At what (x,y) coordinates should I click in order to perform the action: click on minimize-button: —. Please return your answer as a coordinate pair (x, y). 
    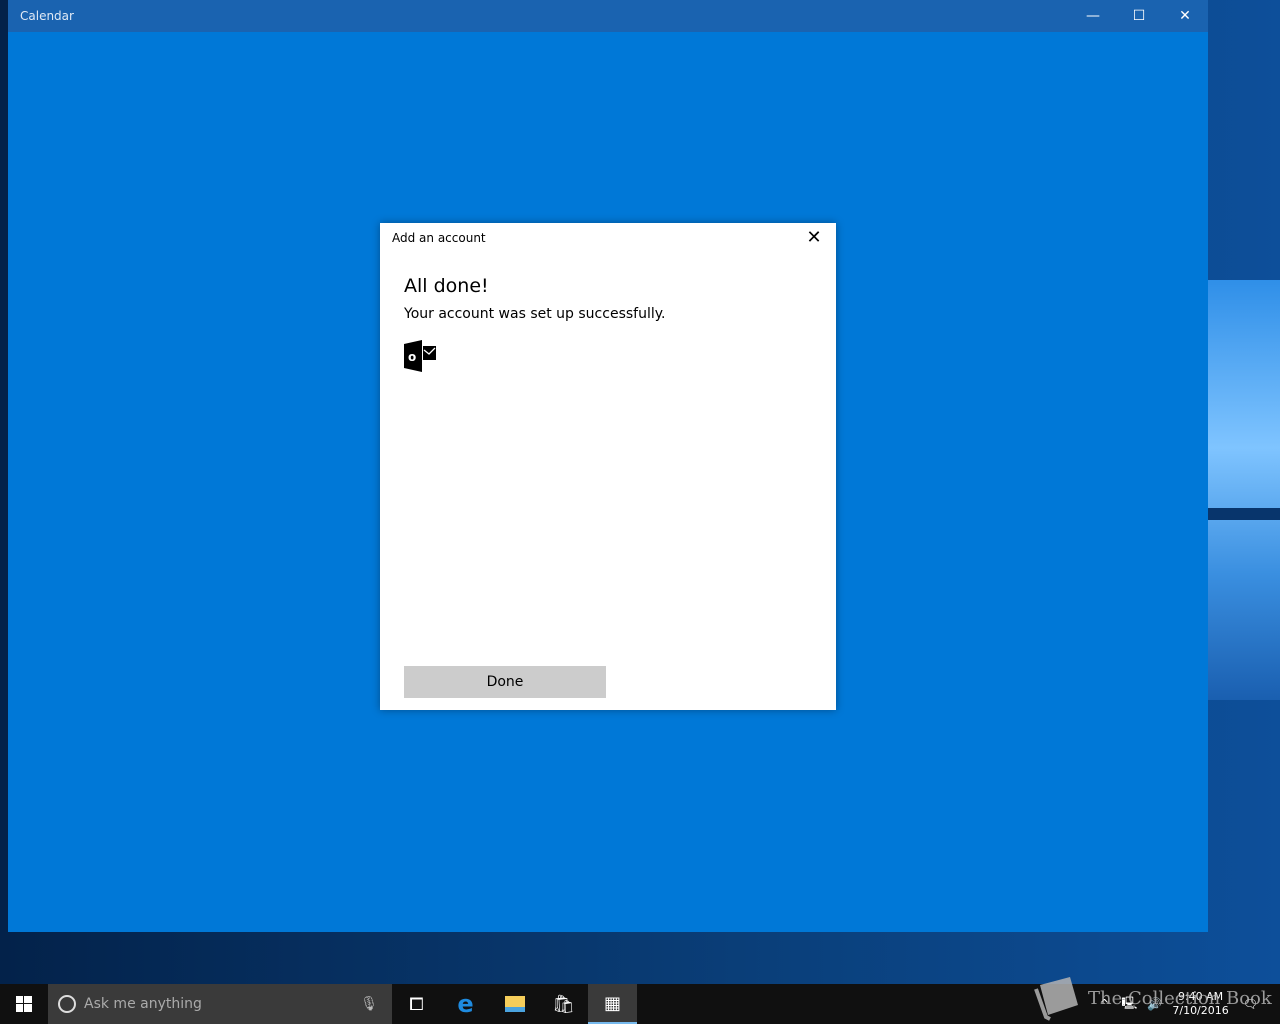
    Looking at the image, I should click on (1093, 16).